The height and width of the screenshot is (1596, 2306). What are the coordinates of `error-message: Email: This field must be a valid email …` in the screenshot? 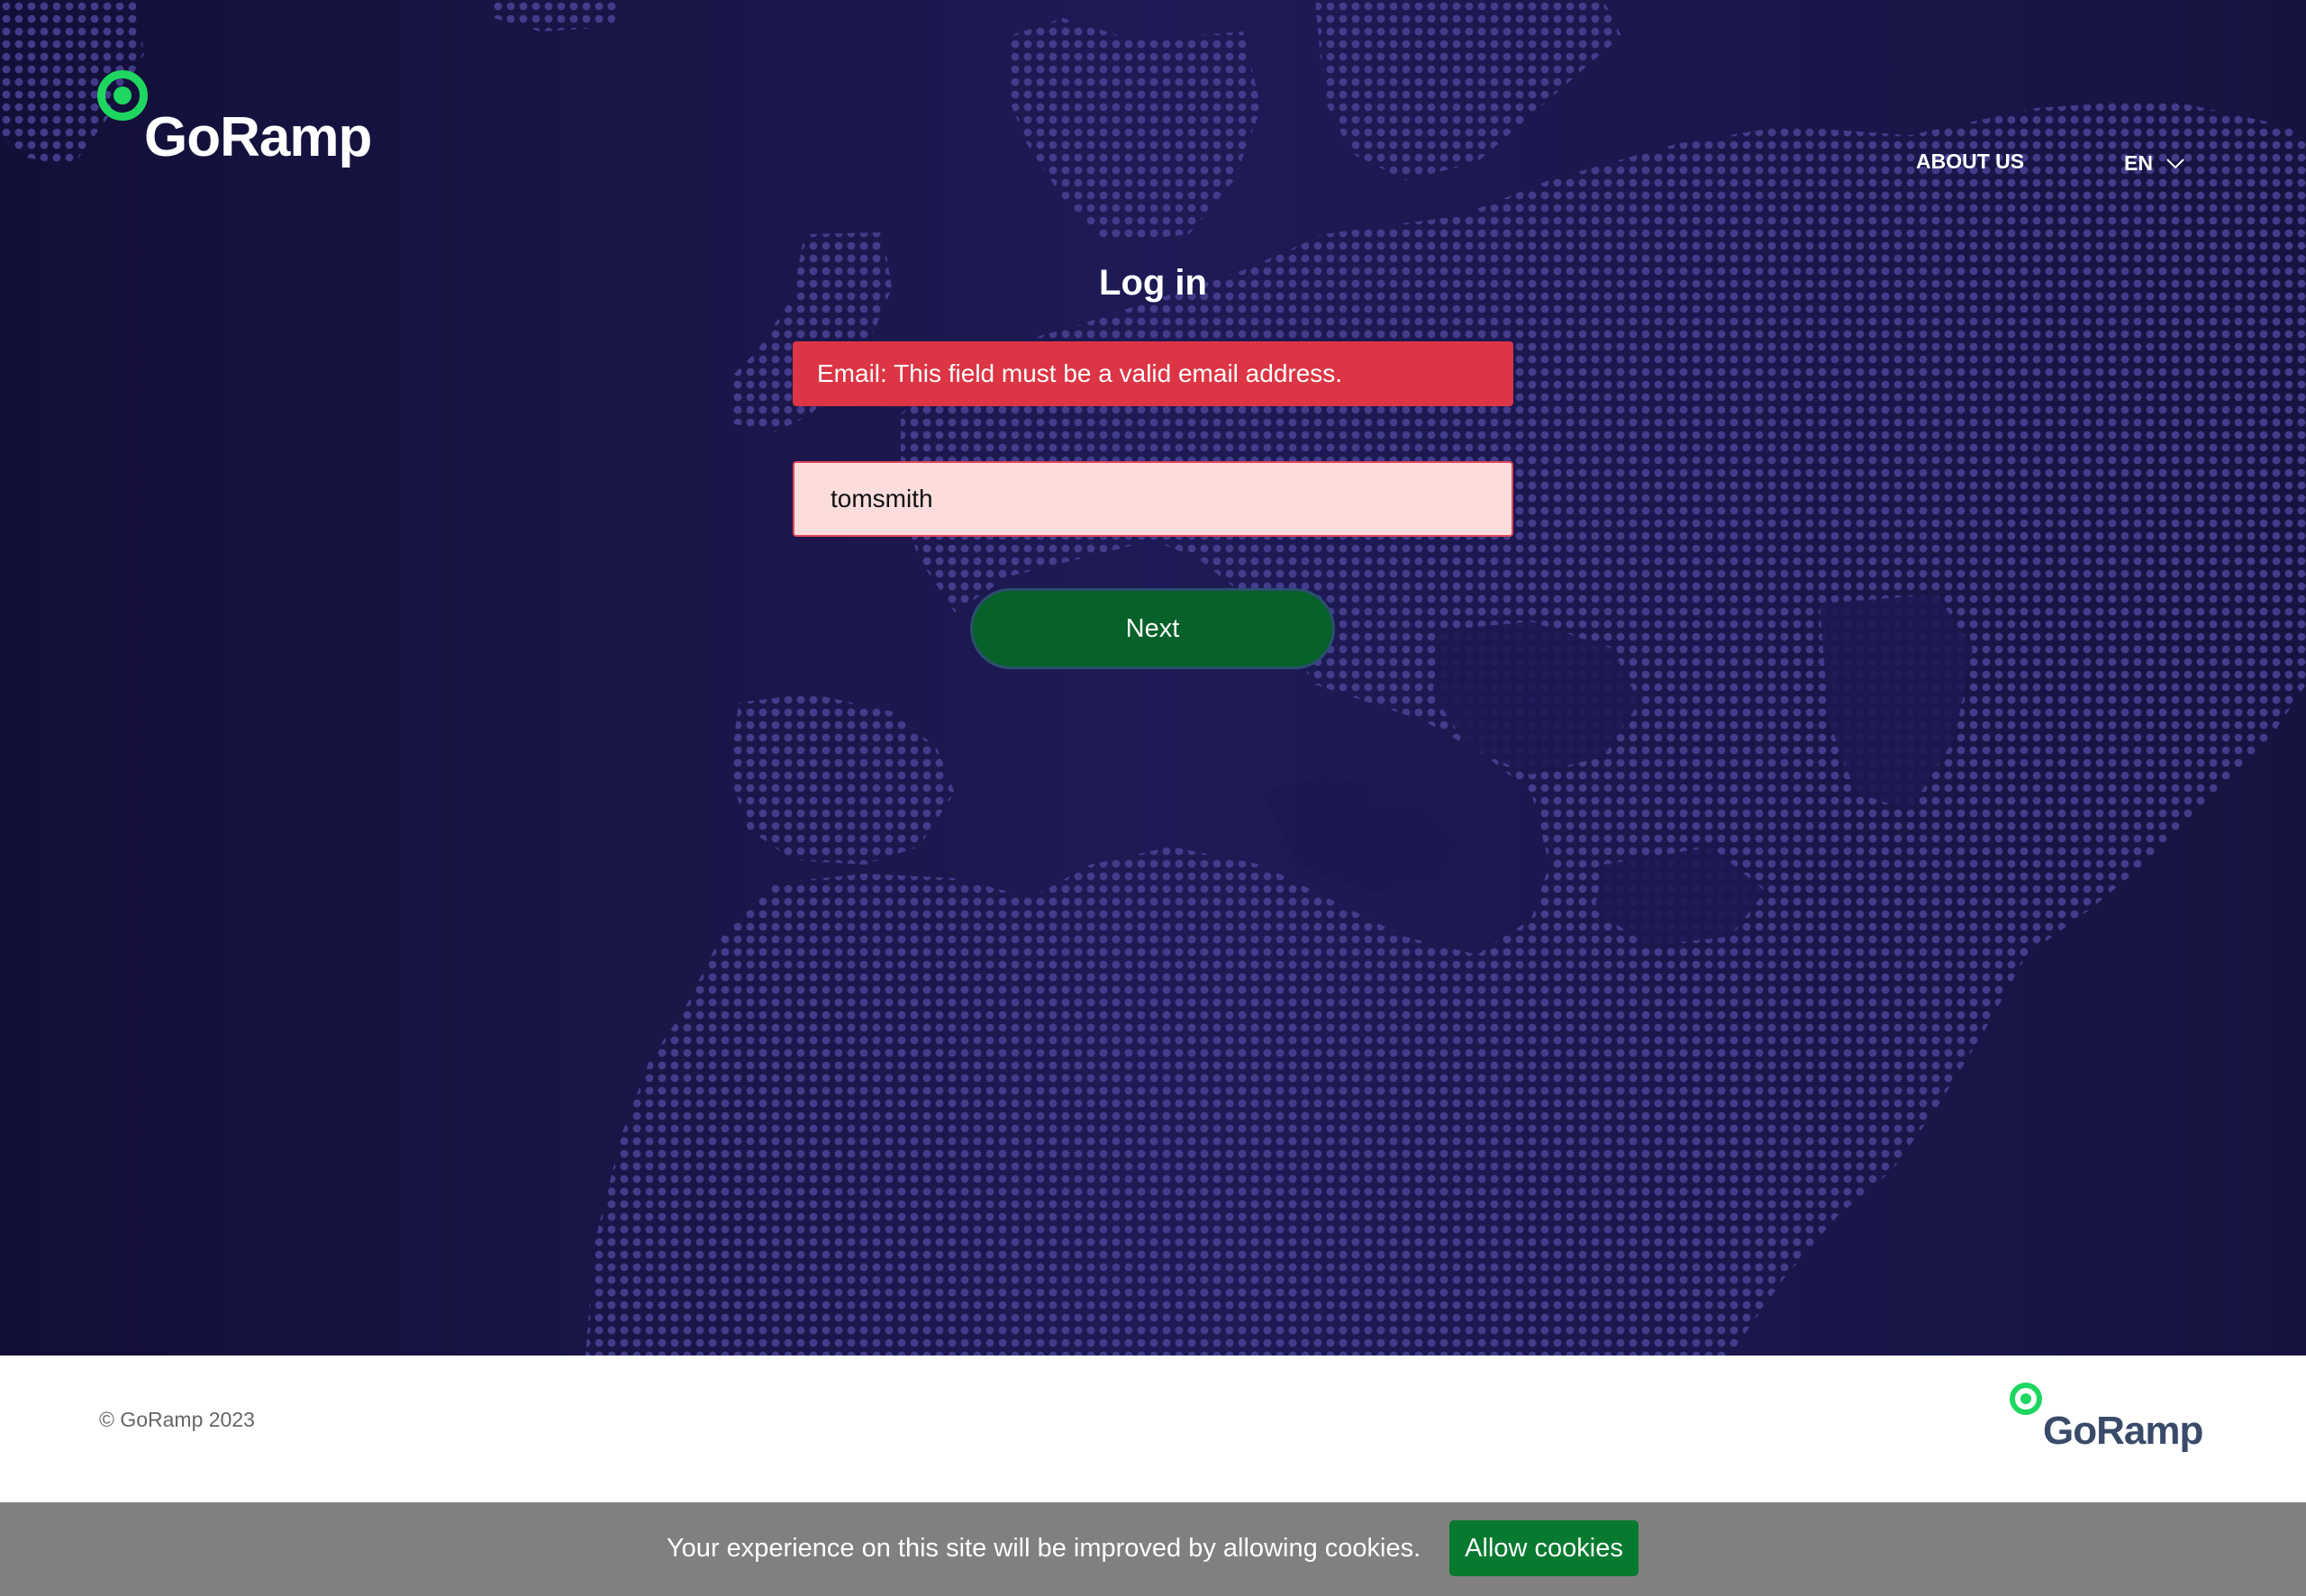 It's located at (1080, 373).